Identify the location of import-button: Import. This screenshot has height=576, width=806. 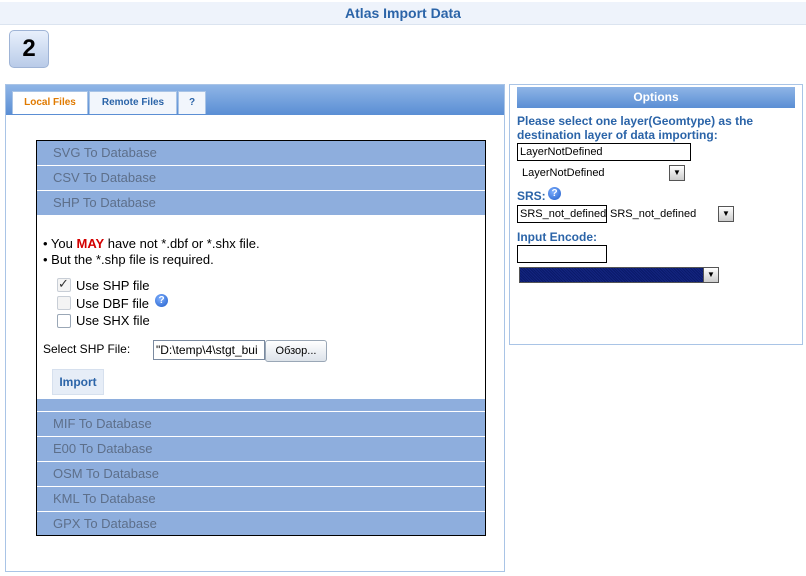
(78, 382).